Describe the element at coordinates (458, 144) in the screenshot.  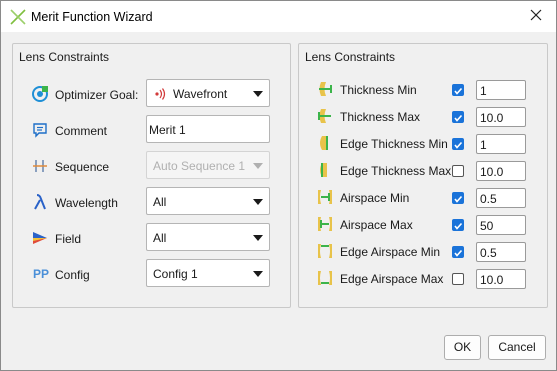
I see `edge-thickness-min-checkbox` at that location.